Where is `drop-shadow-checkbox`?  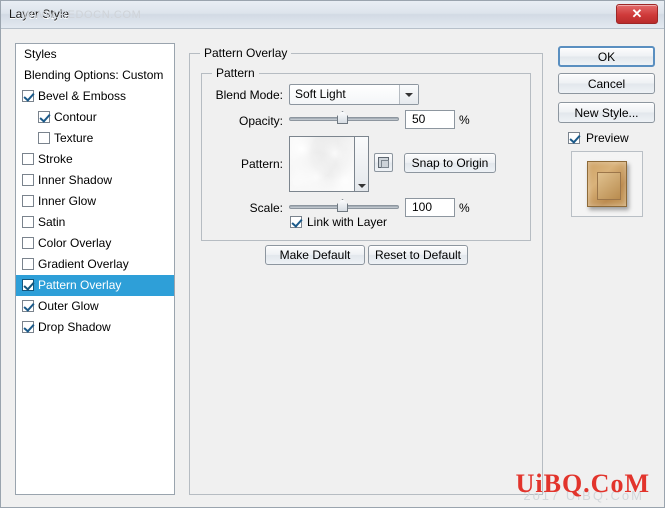
drop-shadow-checkbox is located at coordinates (28, 327).